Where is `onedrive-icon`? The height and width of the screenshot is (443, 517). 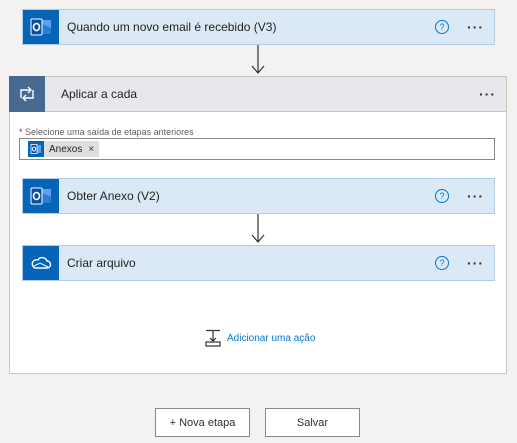
onedrive-icon is located at coordinates (41, 263).